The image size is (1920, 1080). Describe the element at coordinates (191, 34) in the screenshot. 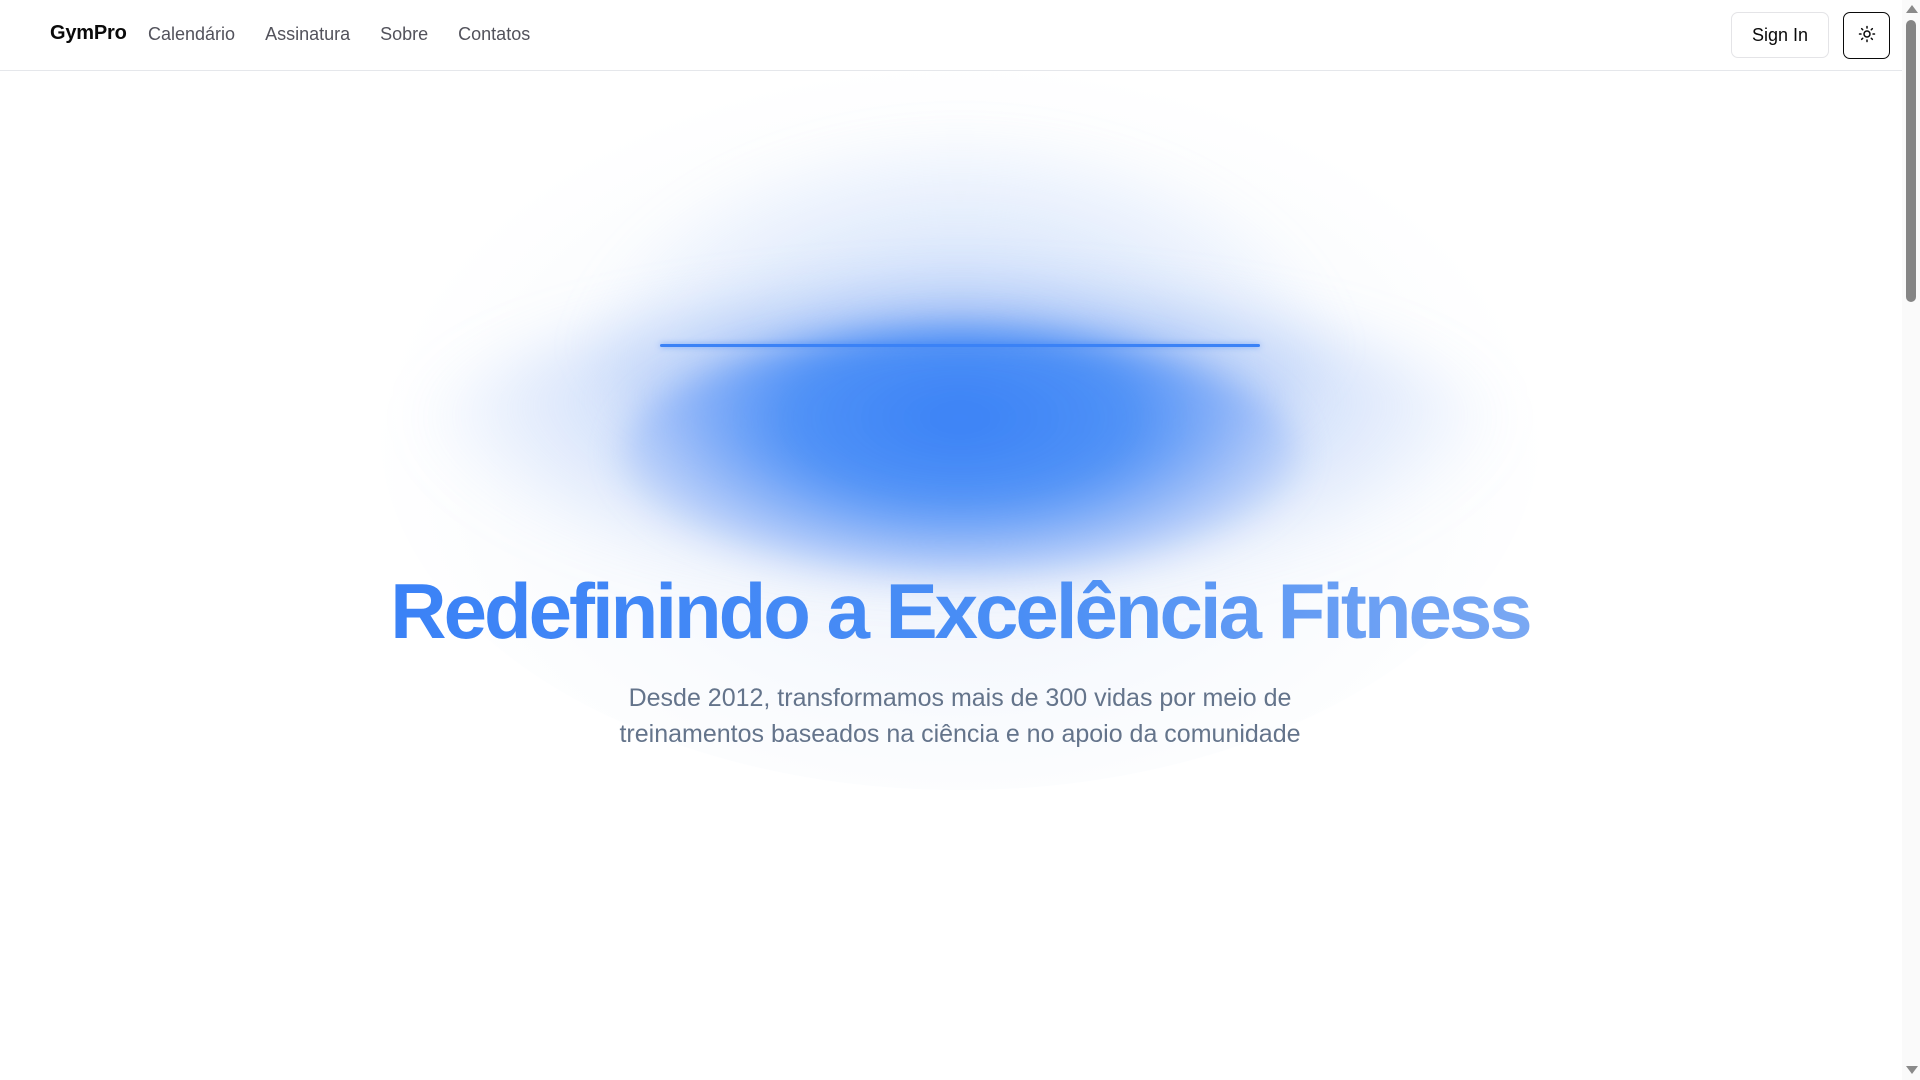

I see `nav-link-calendario: Calendário` at that location.